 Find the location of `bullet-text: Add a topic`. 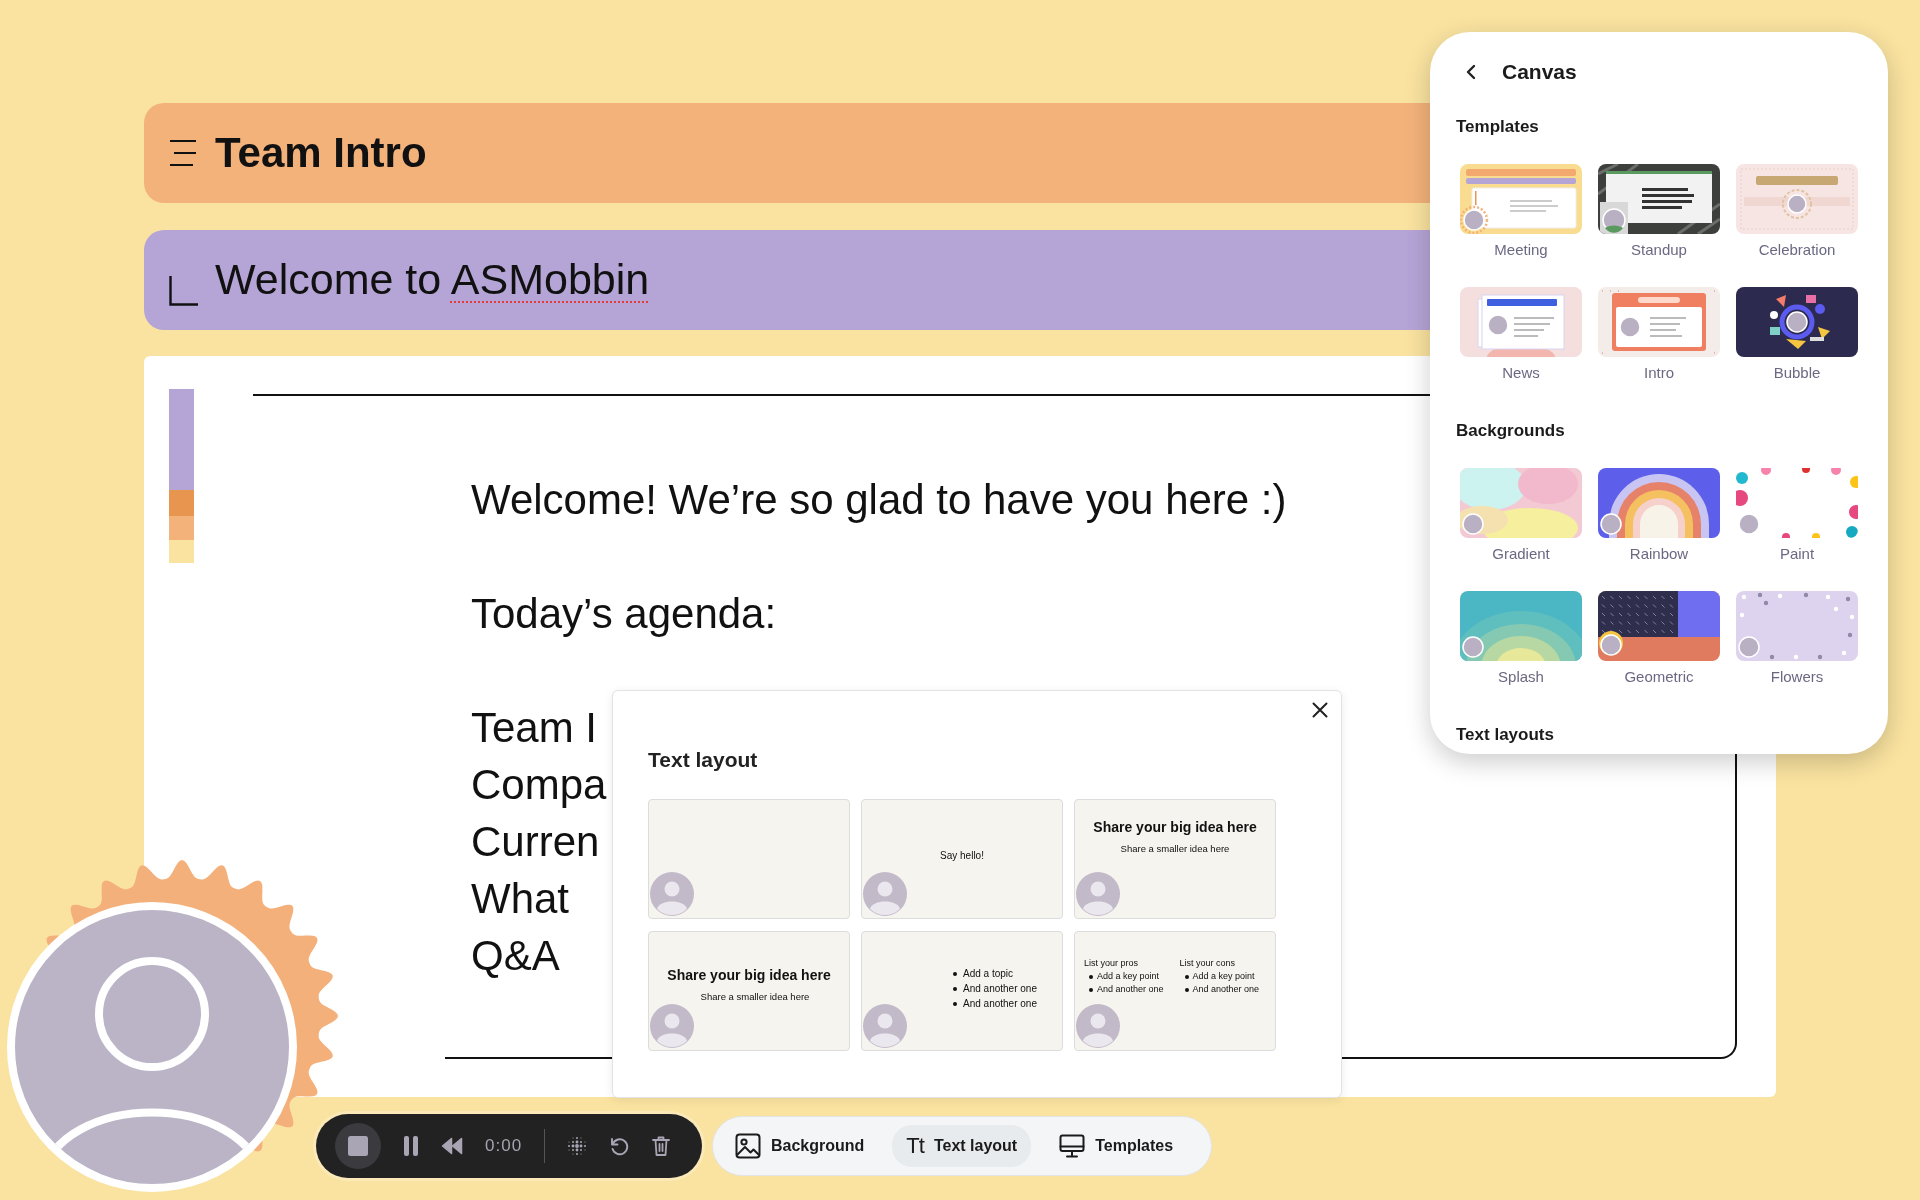

bullet-text: Add a topic is located at coordinates (988, 973).